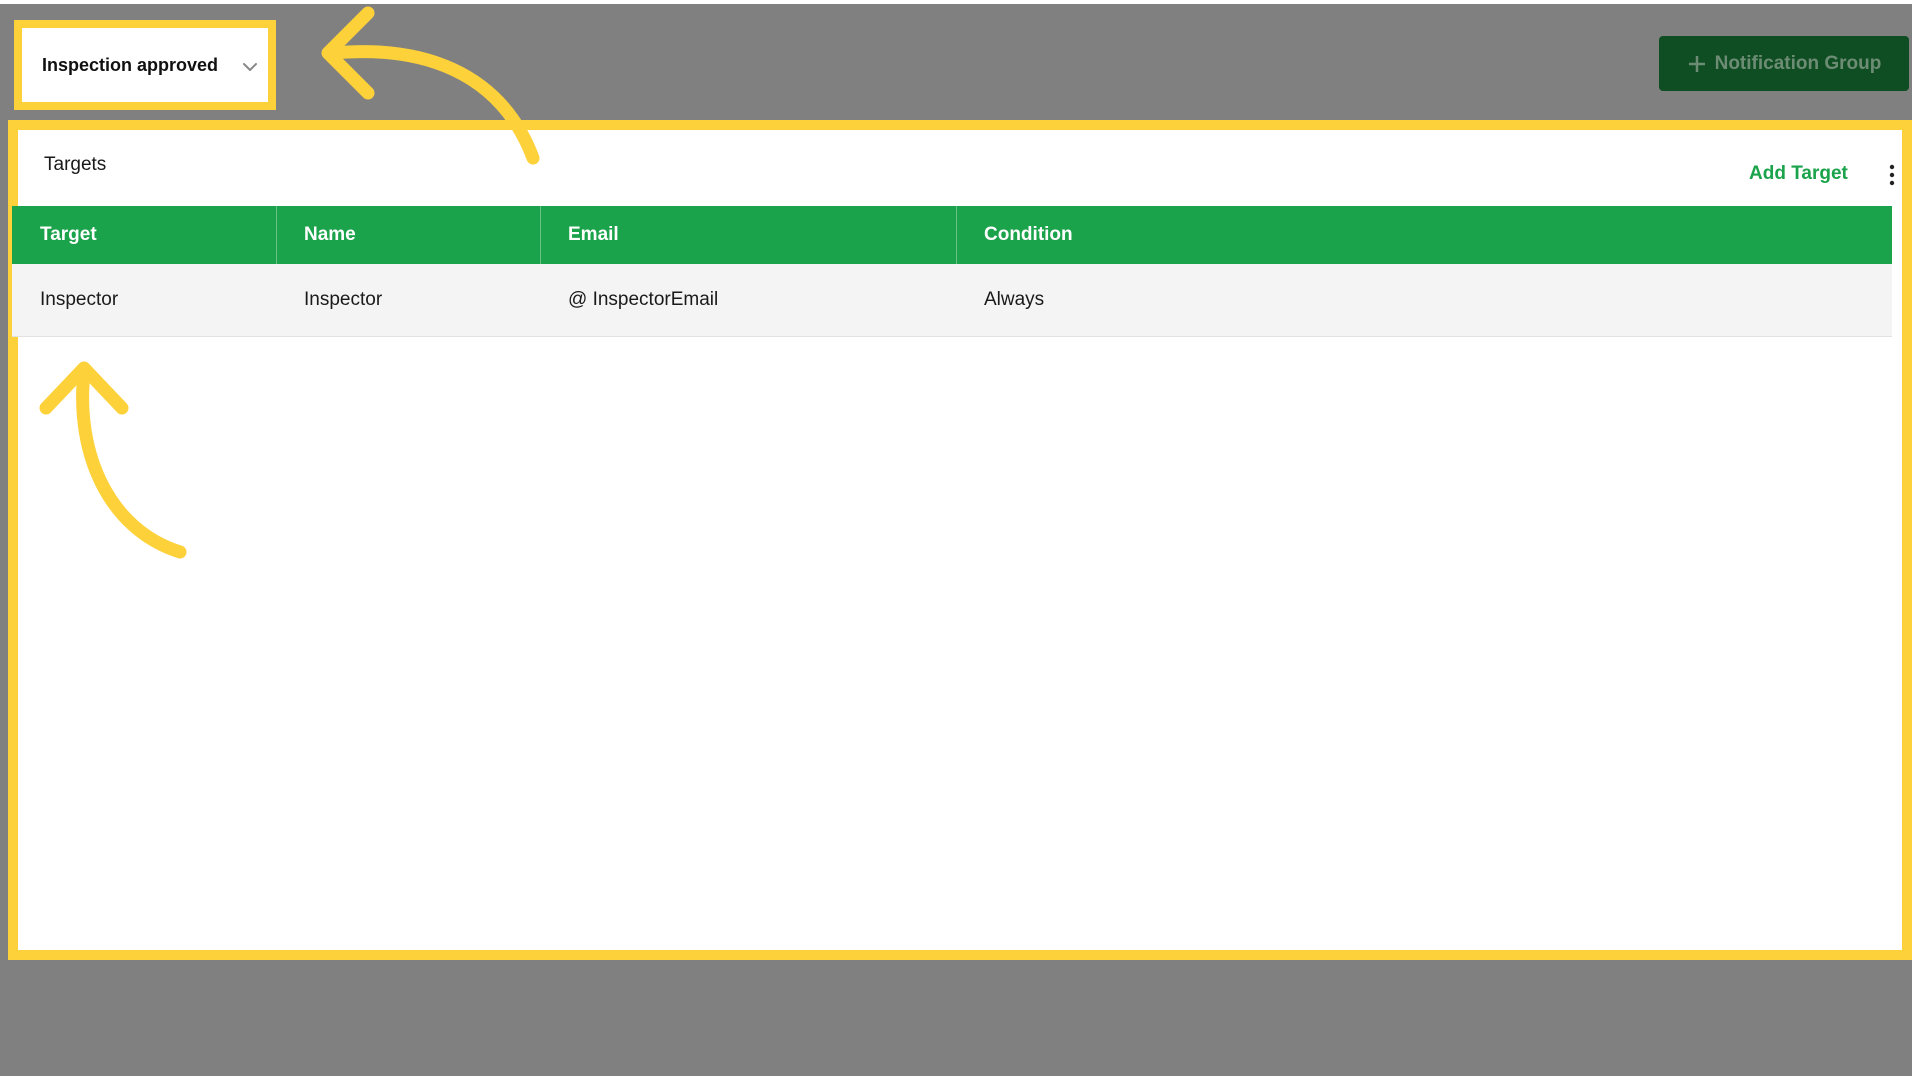 This screenshot has width=1920, height=1080. Describe the element at coordinates (130, 64) in the screenshot. I see `event-dropdown-value: Inspection approved` at that location.